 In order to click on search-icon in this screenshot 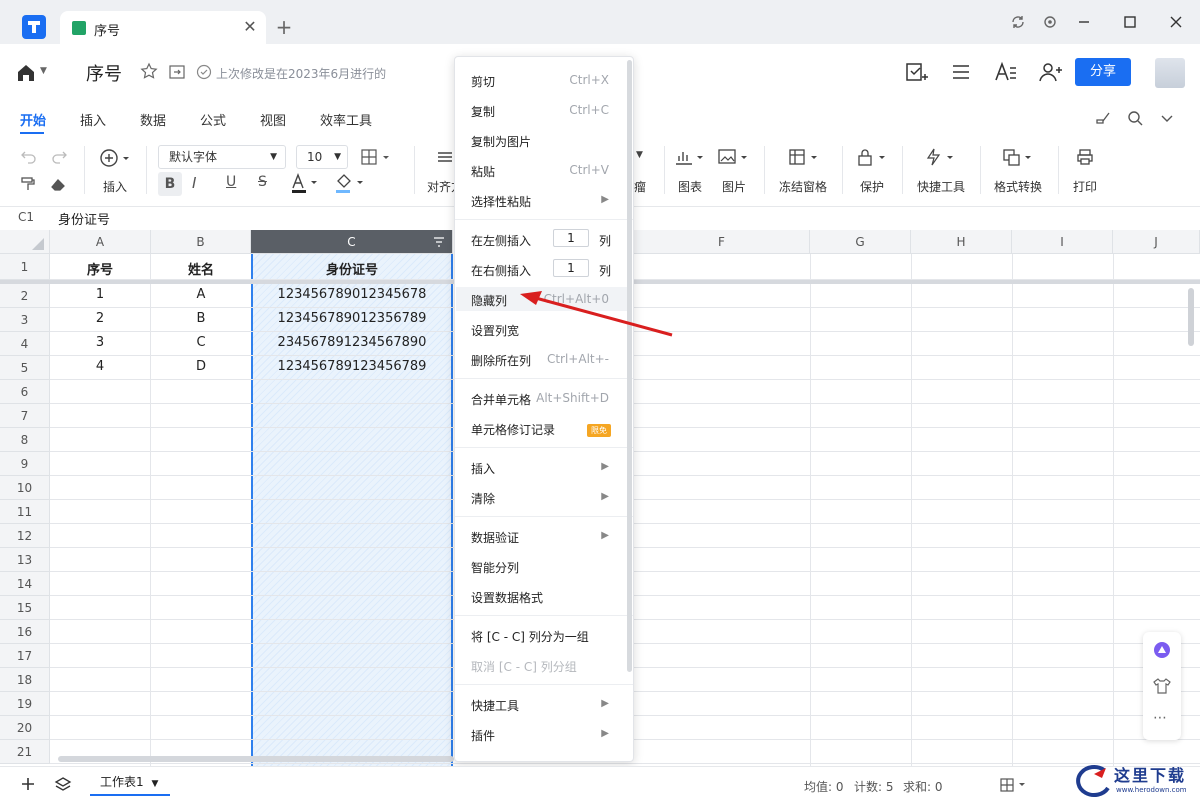, I will do `click(1135, 118)`.